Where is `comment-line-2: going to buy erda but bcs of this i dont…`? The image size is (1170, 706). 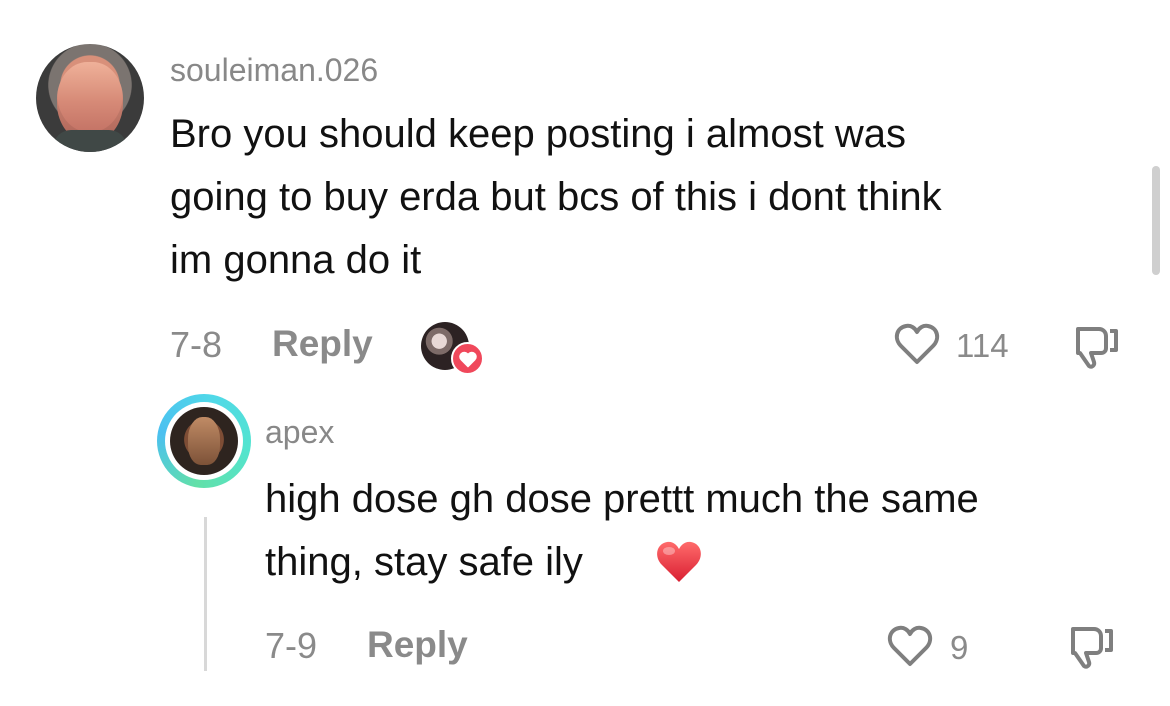 comment-line-2: going to buy erda but bcs of this i dont… is located at coordinates (556, 197).